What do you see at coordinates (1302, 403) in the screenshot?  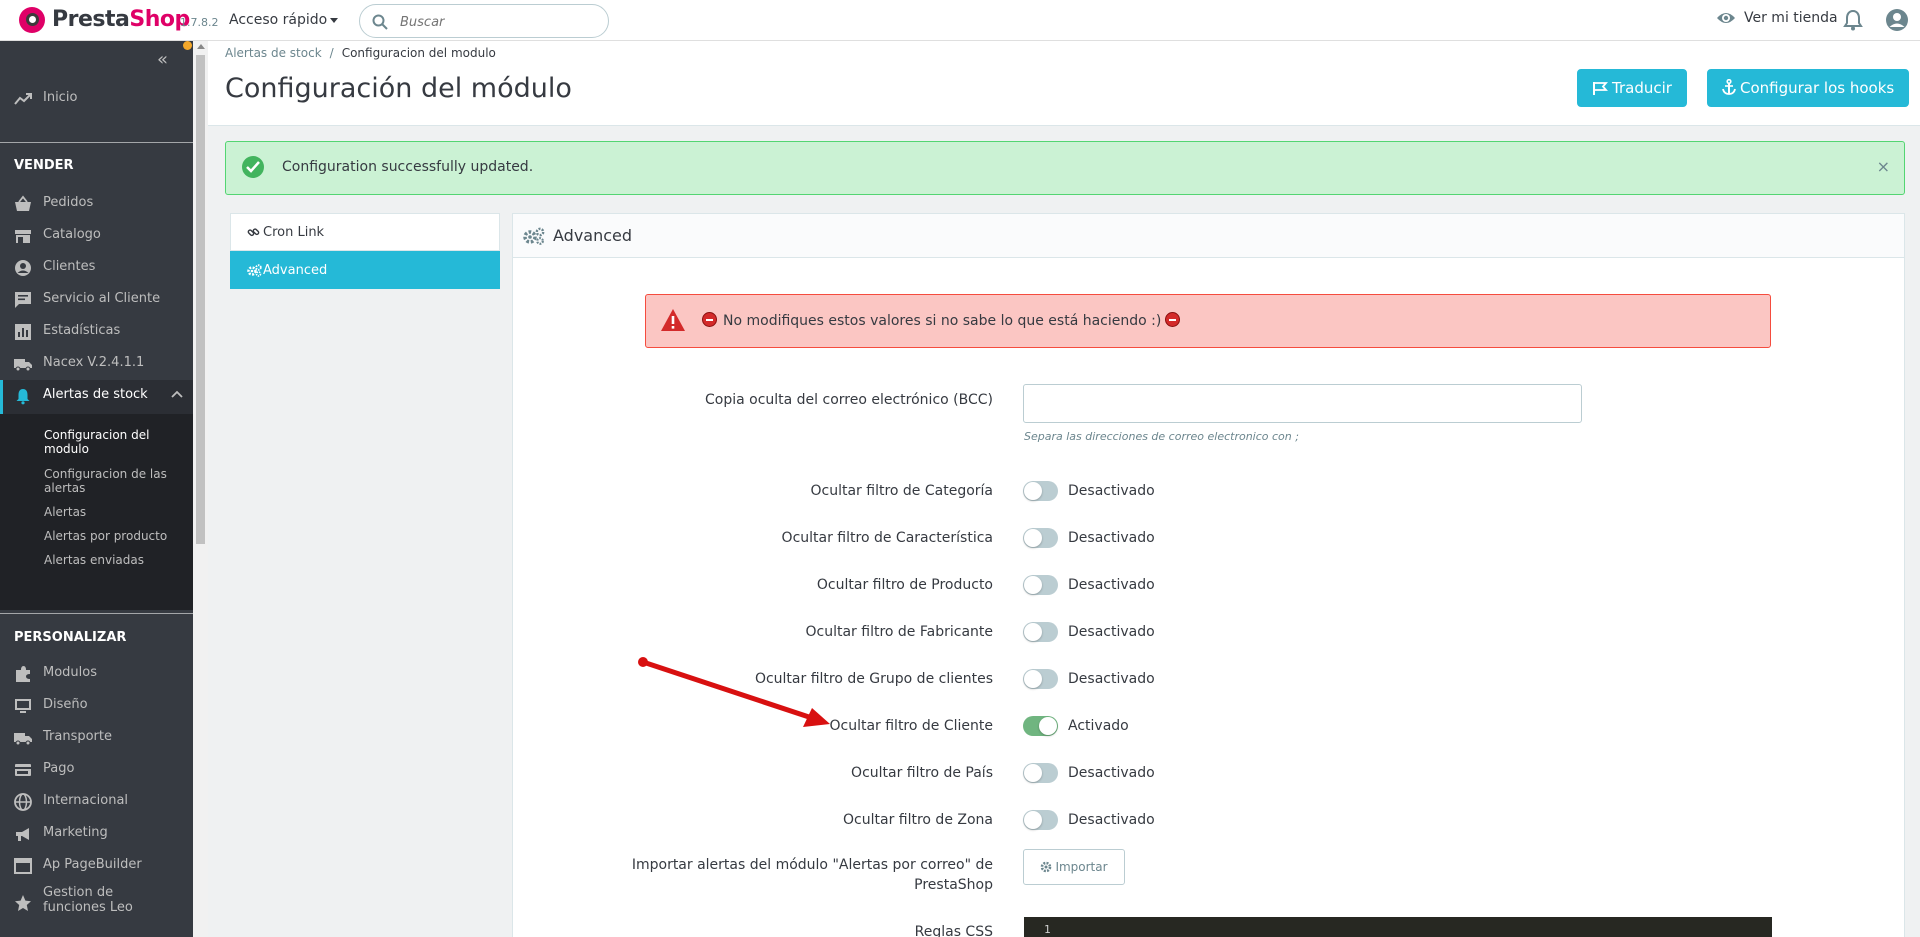 I see `bcc-email-field` at bounding box center [1302, 403].